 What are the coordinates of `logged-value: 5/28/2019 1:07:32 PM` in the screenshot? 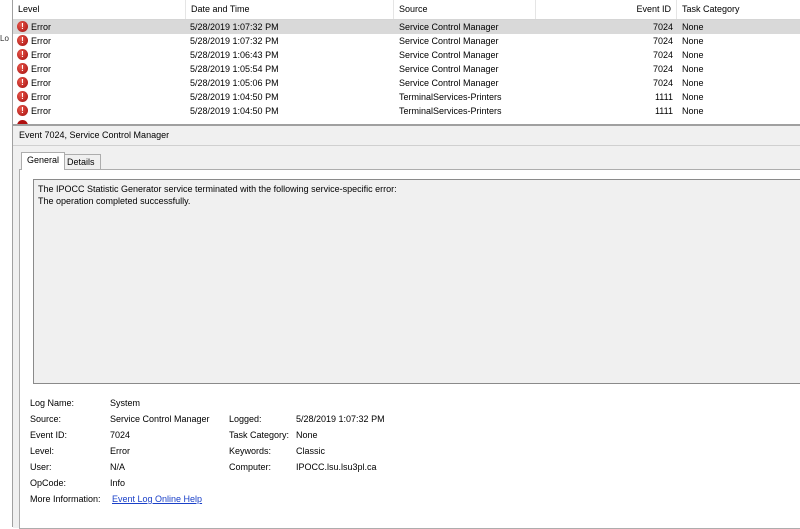 It's located at (340, 419).